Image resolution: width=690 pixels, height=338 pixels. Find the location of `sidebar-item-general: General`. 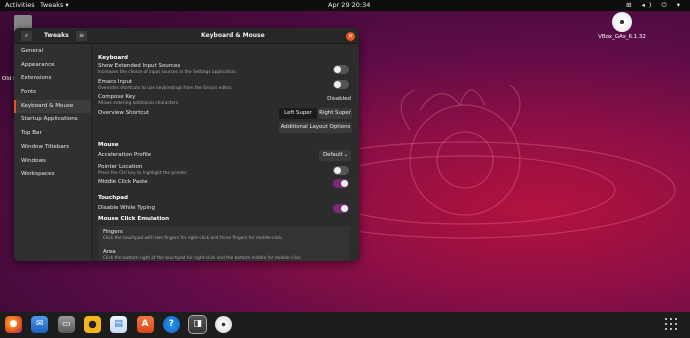

sidebar-item-general: General is located at coordinates (52, 52).